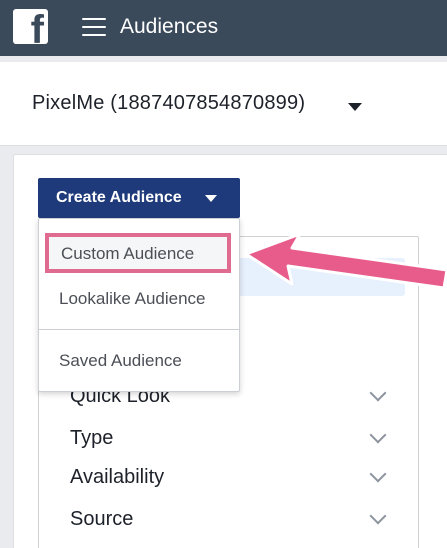  Describe the element at coordinates (119, 197) in the screenshot. I see `create-audience-label: Create Audience` at that location.